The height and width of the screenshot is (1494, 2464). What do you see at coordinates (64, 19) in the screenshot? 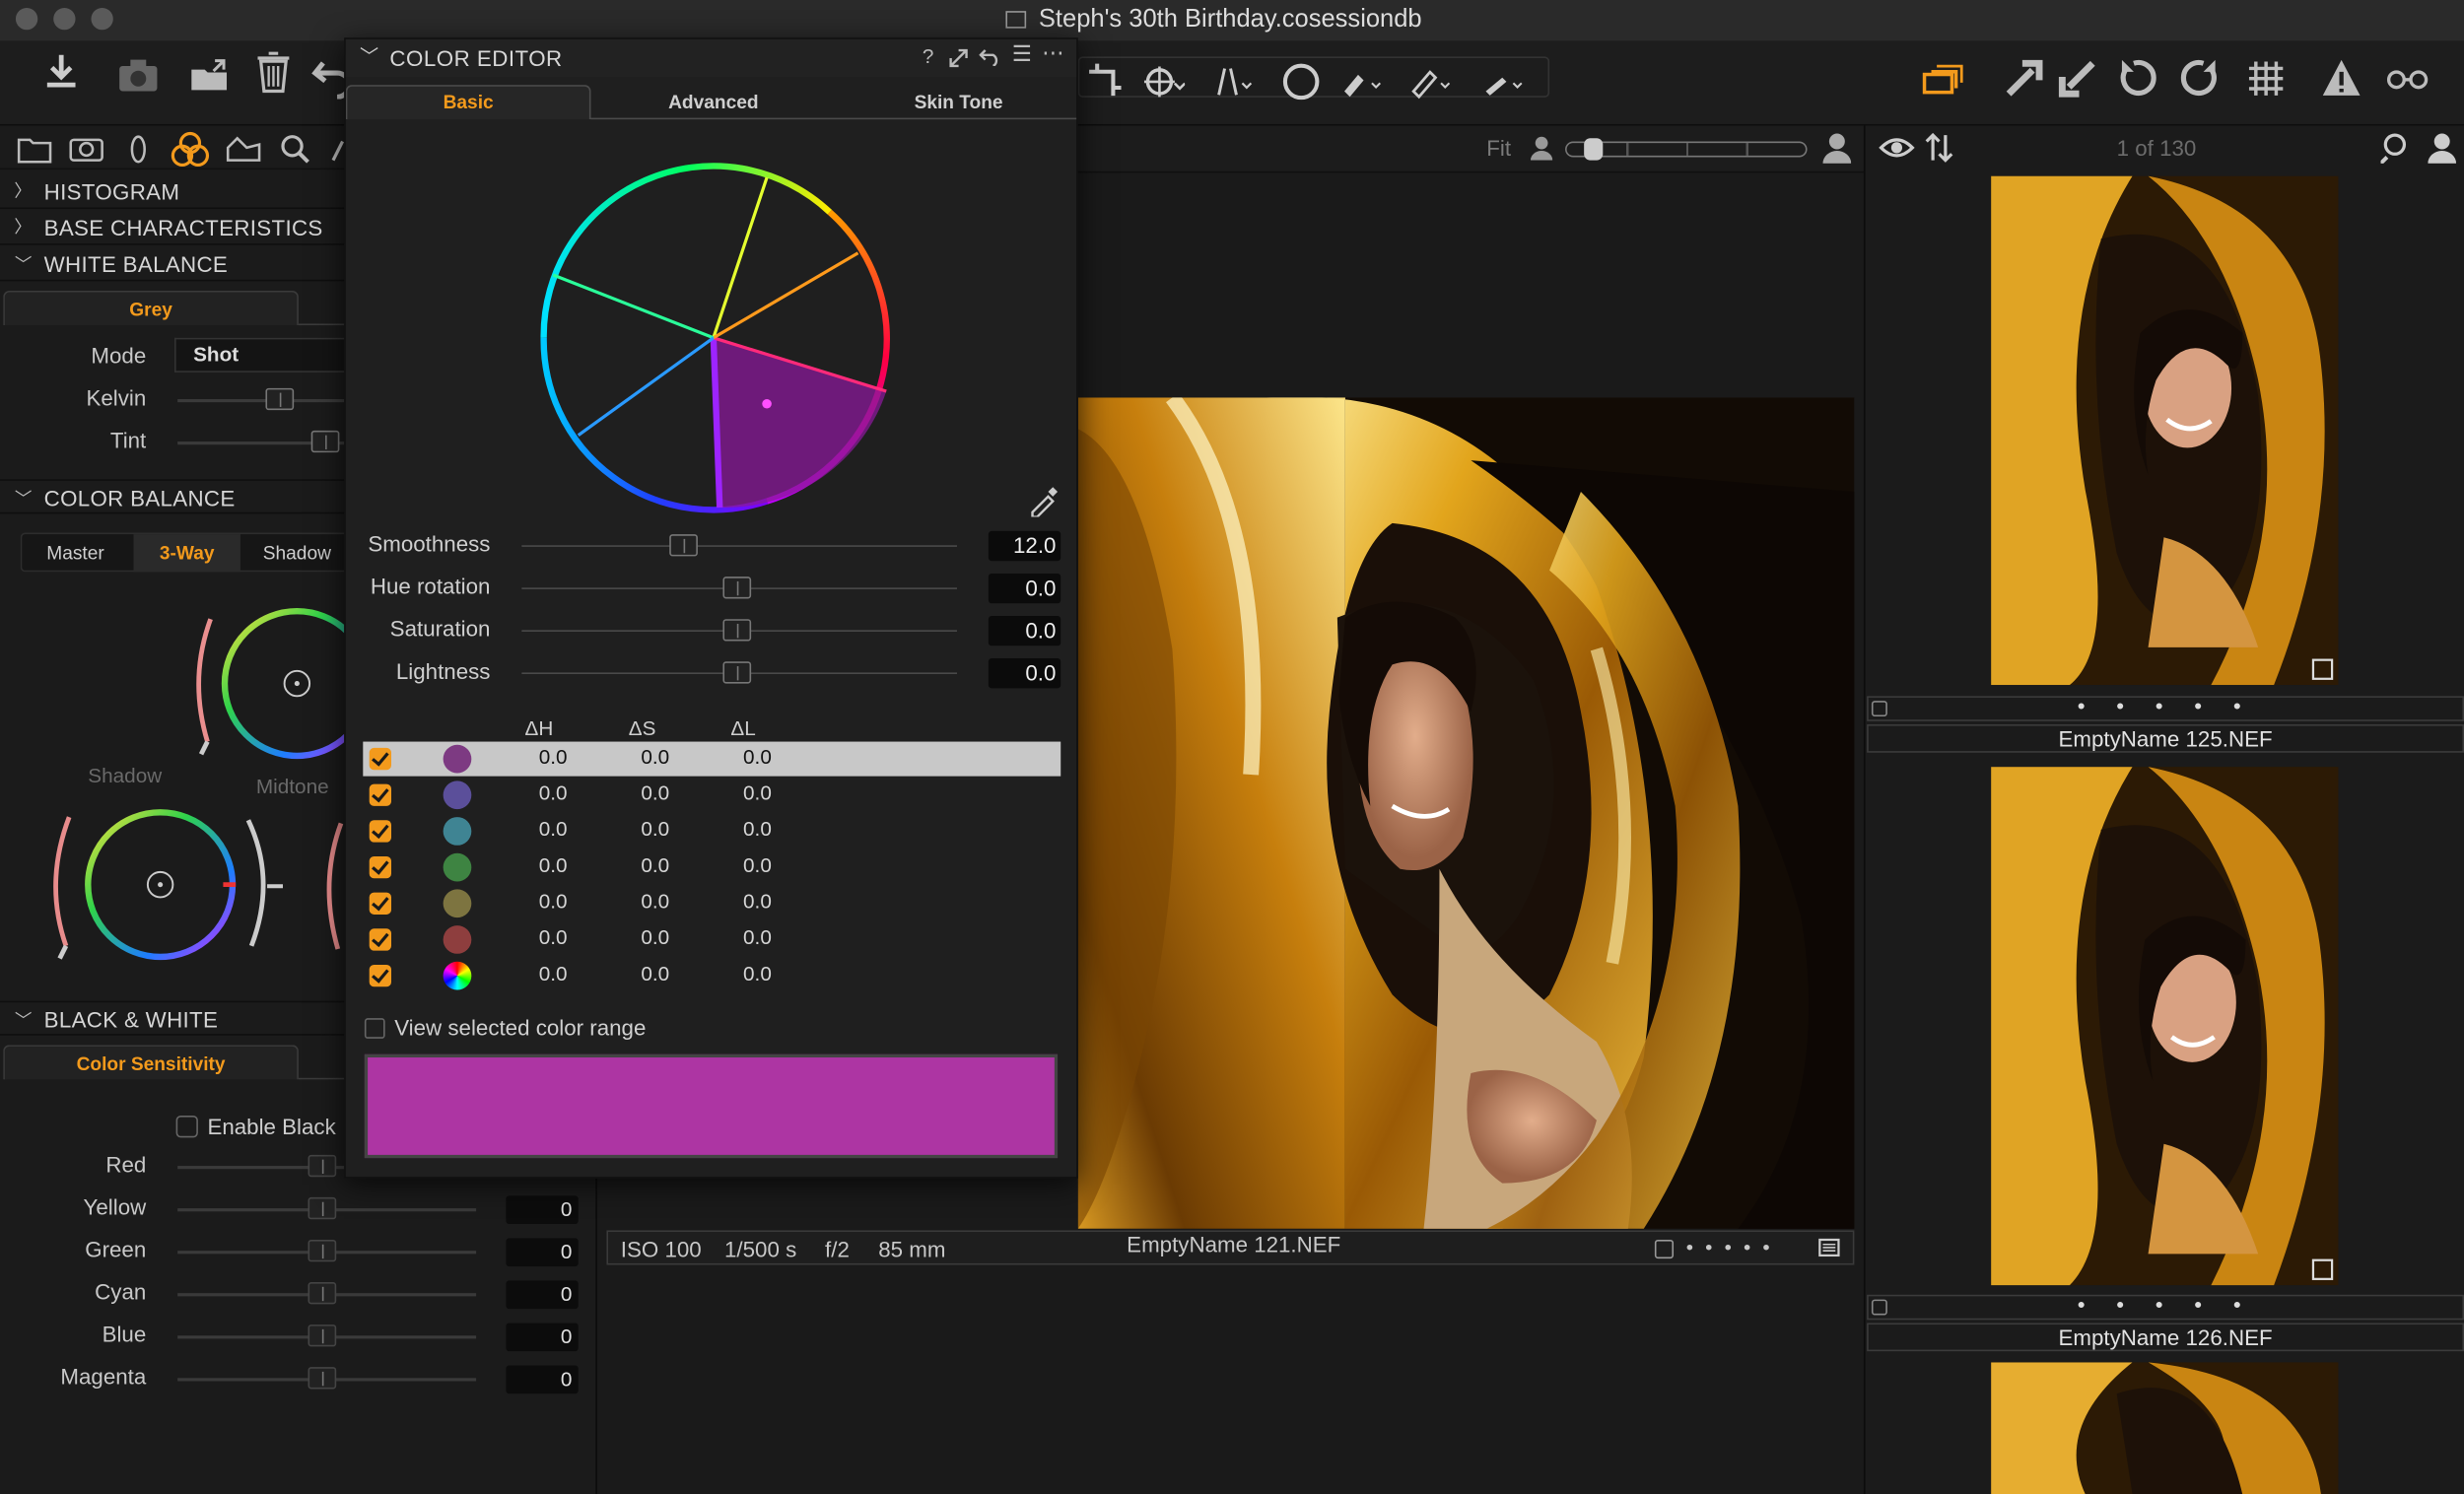
I see `minimize-window-button` at bounding box center [64, 19].